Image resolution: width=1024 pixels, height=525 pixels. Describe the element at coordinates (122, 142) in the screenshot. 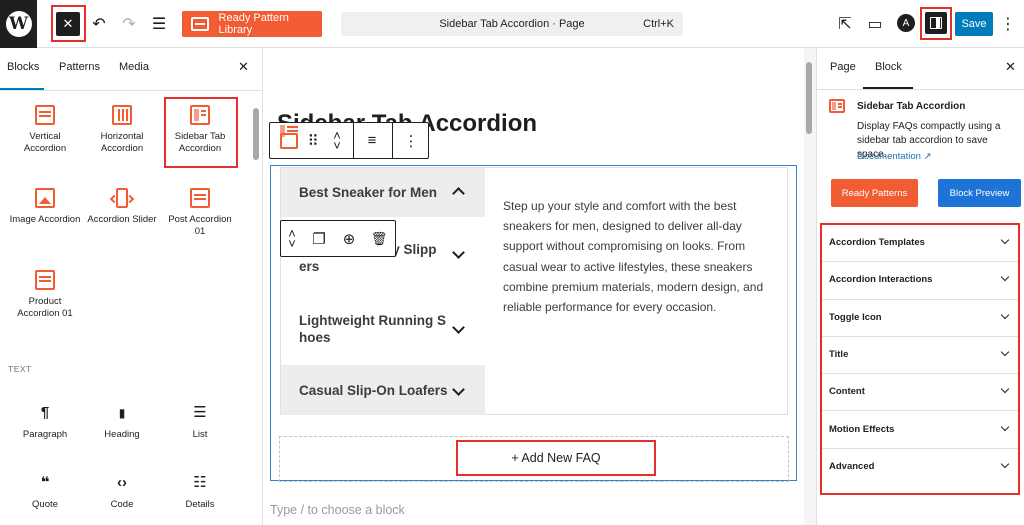

I see `block-label: Horizontal Accordion` at that location.